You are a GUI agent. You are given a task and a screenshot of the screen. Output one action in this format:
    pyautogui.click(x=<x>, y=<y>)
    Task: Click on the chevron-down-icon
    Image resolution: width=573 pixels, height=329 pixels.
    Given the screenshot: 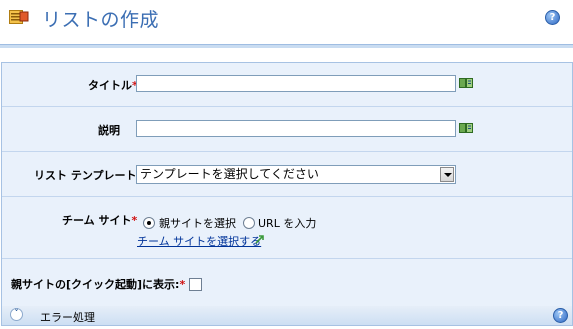 What is the action you would take?
    pyautogui.click(x=447, y=174)
    